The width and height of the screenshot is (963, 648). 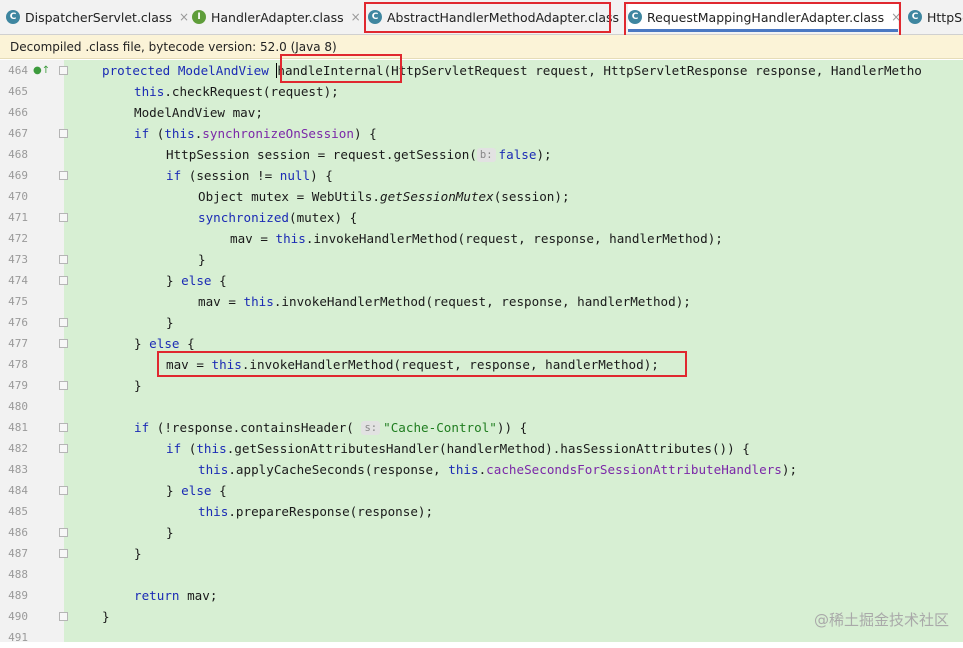 I want to click on code-line: 484 } else {, so click(x=481, y=490).